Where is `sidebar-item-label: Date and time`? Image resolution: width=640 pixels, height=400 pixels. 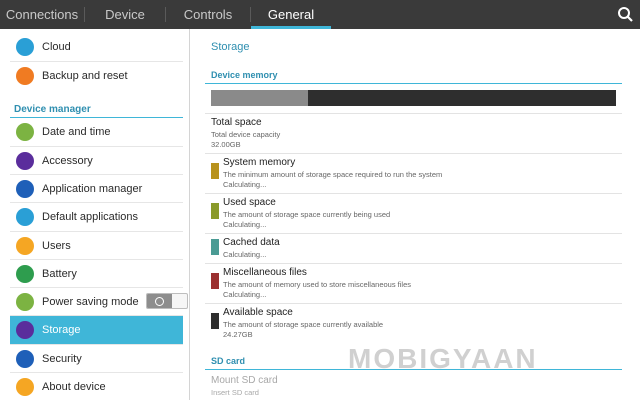
sidebar-item-label: Date and time is located at coordinates (76, 132).